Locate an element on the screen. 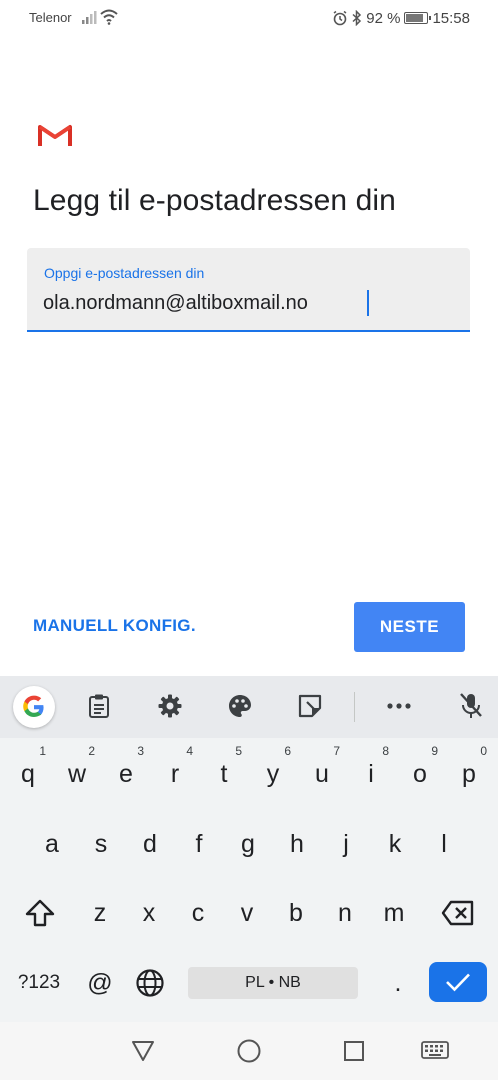 The image size is (498, 1080). key-label: k is located at coordinates (395, 843).